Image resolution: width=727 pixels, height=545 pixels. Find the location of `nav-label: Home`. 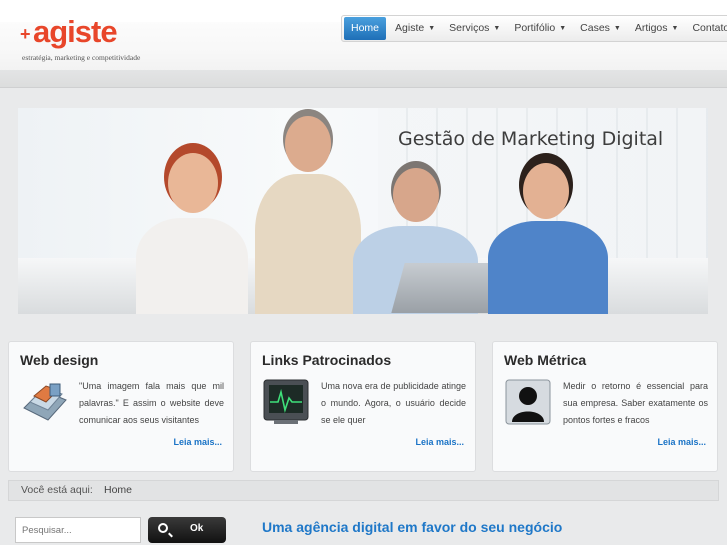

nav-label: Home is located at coordinates (365, 28).